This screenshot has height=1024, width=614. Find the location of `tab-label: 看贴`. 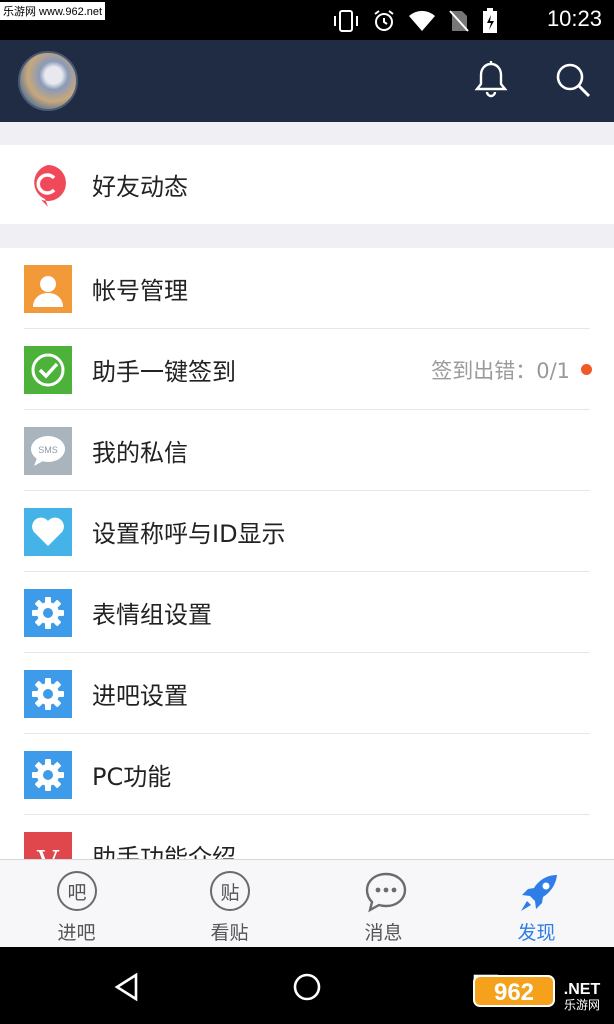

tab-label: 看贴 is located at coordinates (229, 933).